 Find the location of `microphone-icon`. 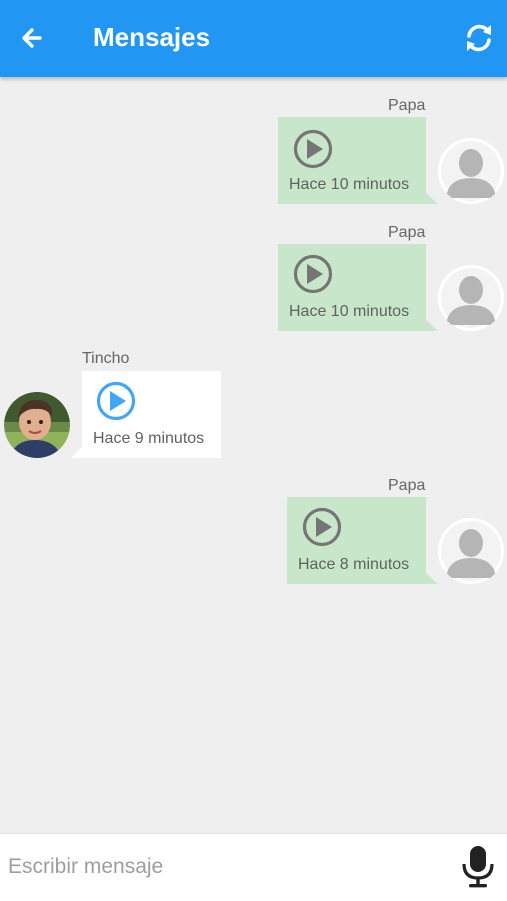

microphone-icon is located at coordinates (478, 867).